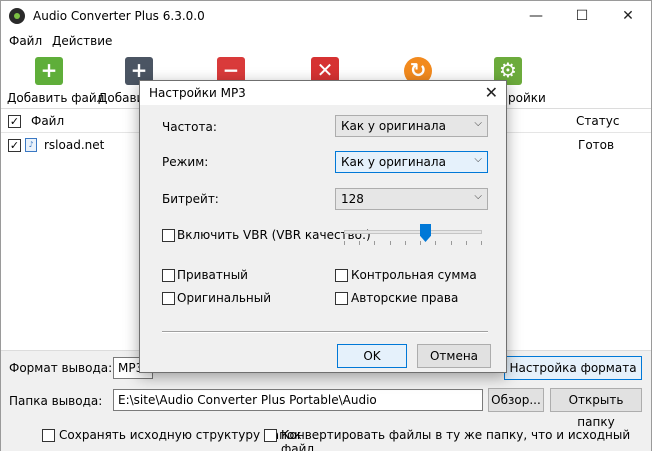  Describe the element at coordinates (82, 41) in the screenshot. I see `menu-action: Действие` at that location.